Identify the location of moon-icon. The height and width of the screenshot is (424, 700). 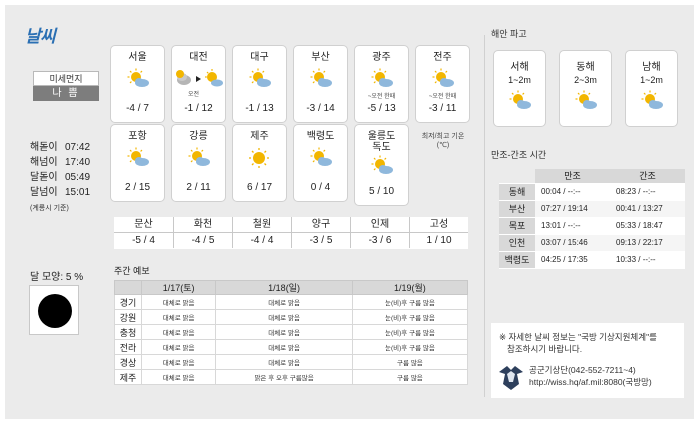
(55, 311).